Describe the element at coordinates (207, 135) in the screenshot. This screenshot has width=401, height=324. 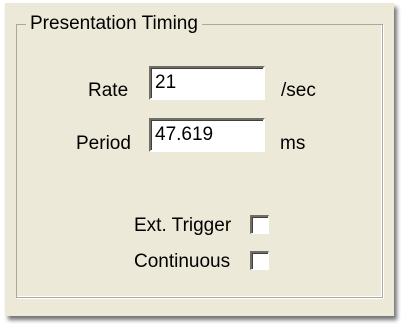
I see `period-input` at that location.